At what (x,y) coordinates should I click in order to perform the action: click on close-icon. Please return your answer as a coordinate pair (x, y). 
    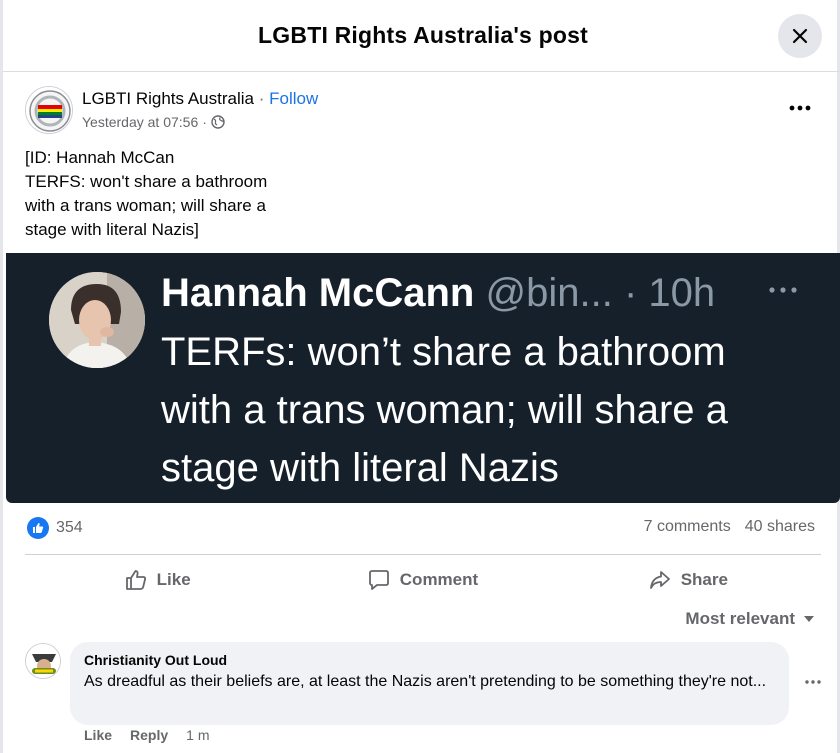
    Looking at the image, I should click on (800, 36).